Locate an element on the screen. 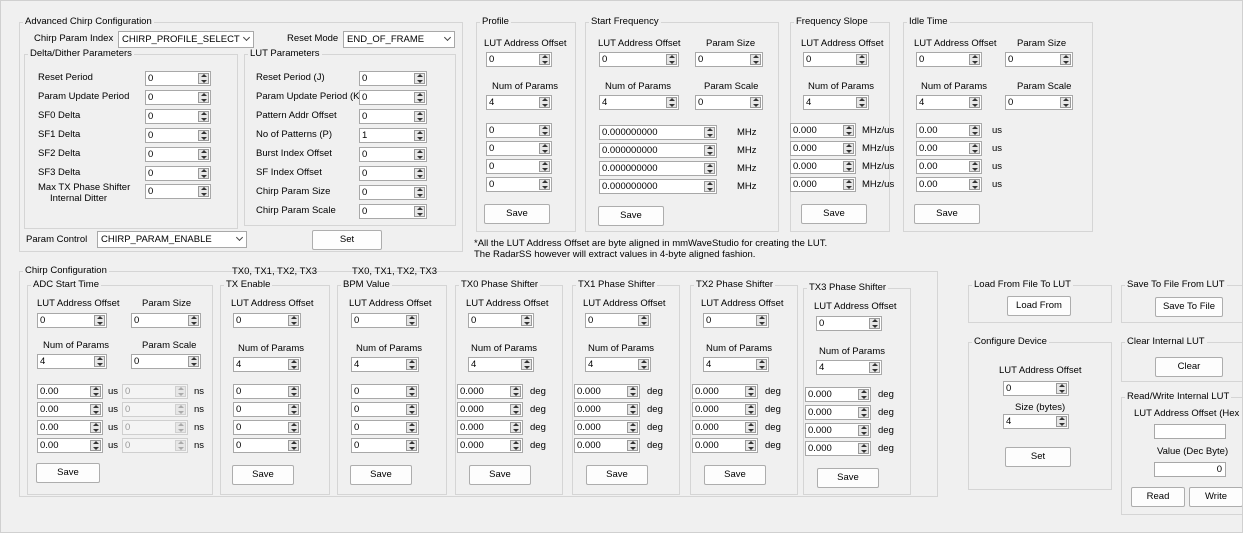  save-to-file-button: Save To File is located at coordinates (1189, 307).